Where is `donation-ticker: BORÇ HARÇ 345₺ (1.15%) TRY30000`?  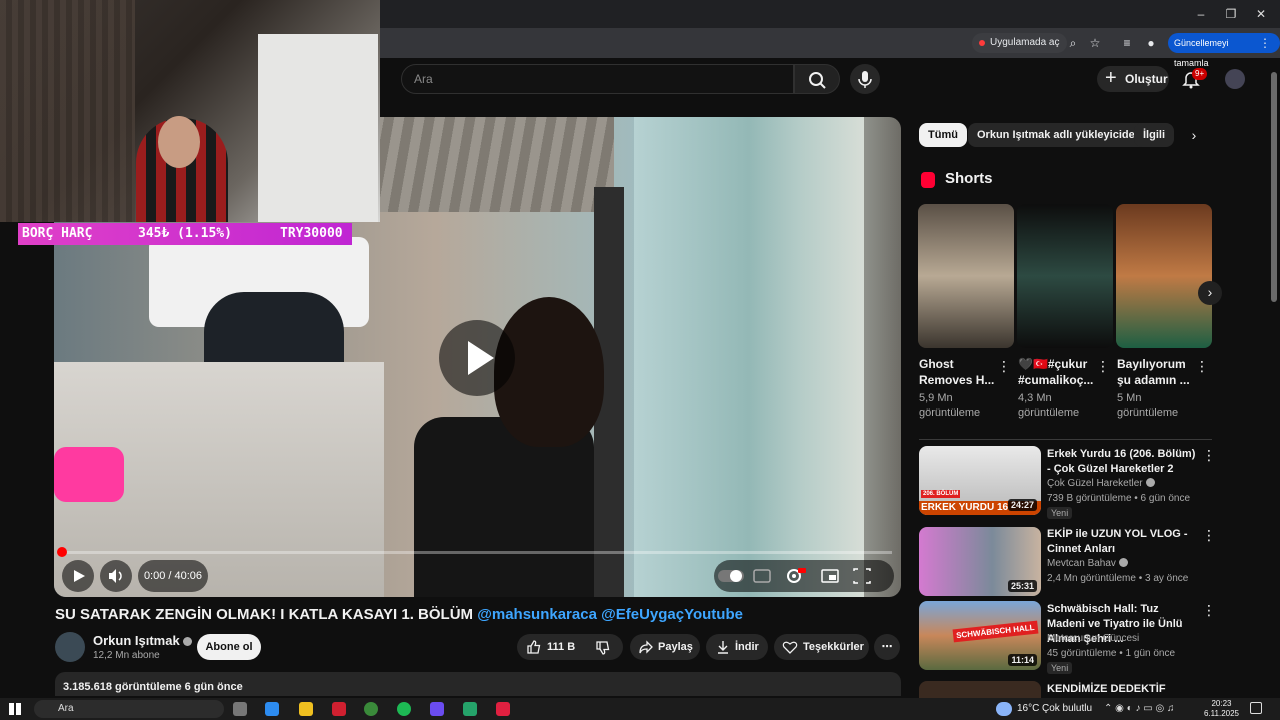
donation-ticker: BORÇ HARÇ 345₺ (1.15%) TRY30000 is located at coordinates (185, 234).